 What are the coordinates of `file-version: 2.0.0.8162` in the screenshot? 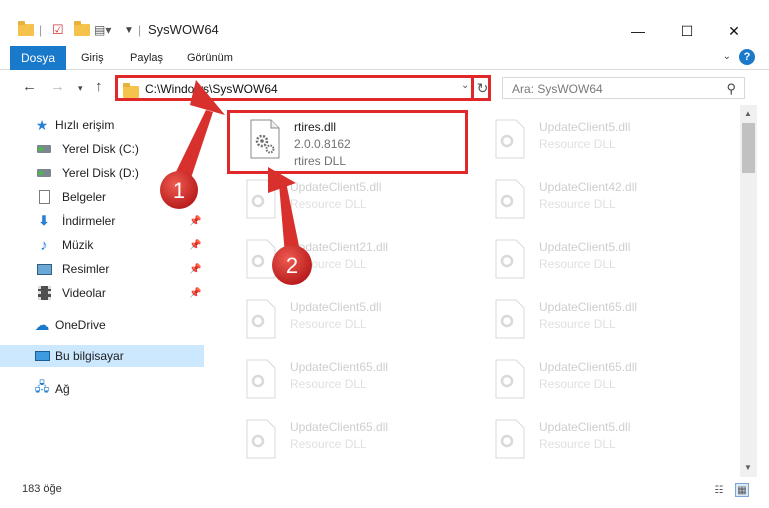 It's located at (322, 144).